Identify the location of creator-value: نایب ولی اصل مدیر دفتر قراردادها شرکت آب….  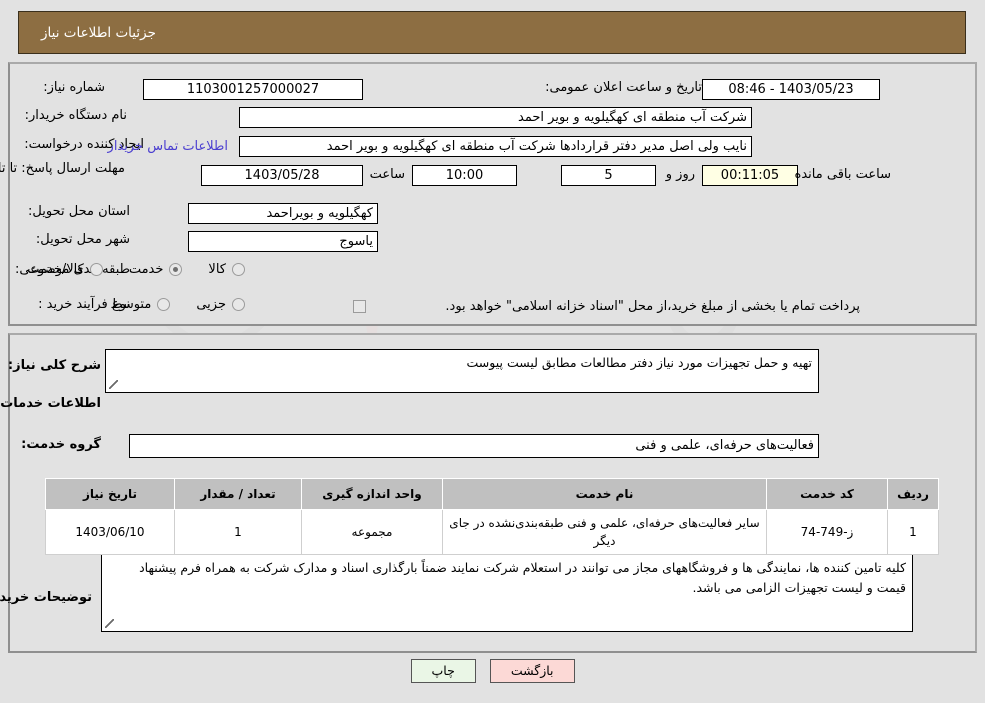
(495, 146).